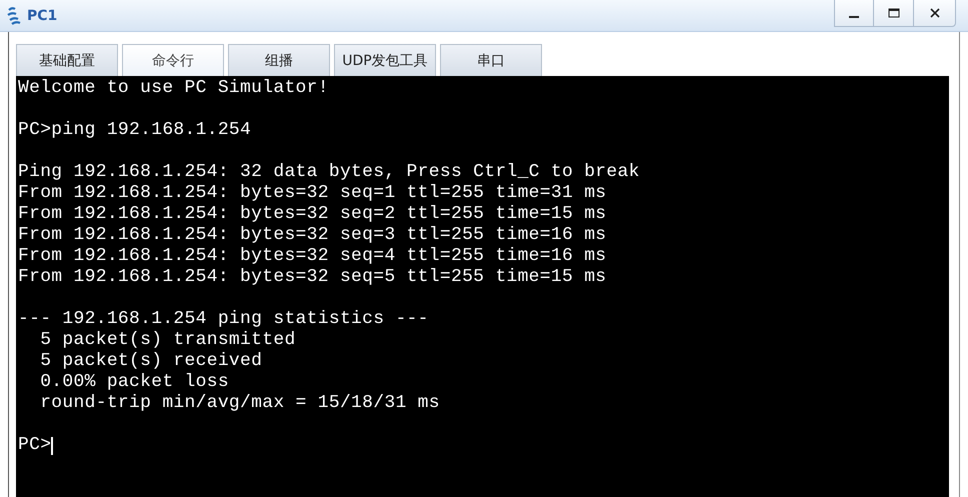 This screenshot has height=497, width=968. What do you see at coordinates (173, 60) in the screenshot?
I see `tab: 命令行` at bounding box center [173, 60].